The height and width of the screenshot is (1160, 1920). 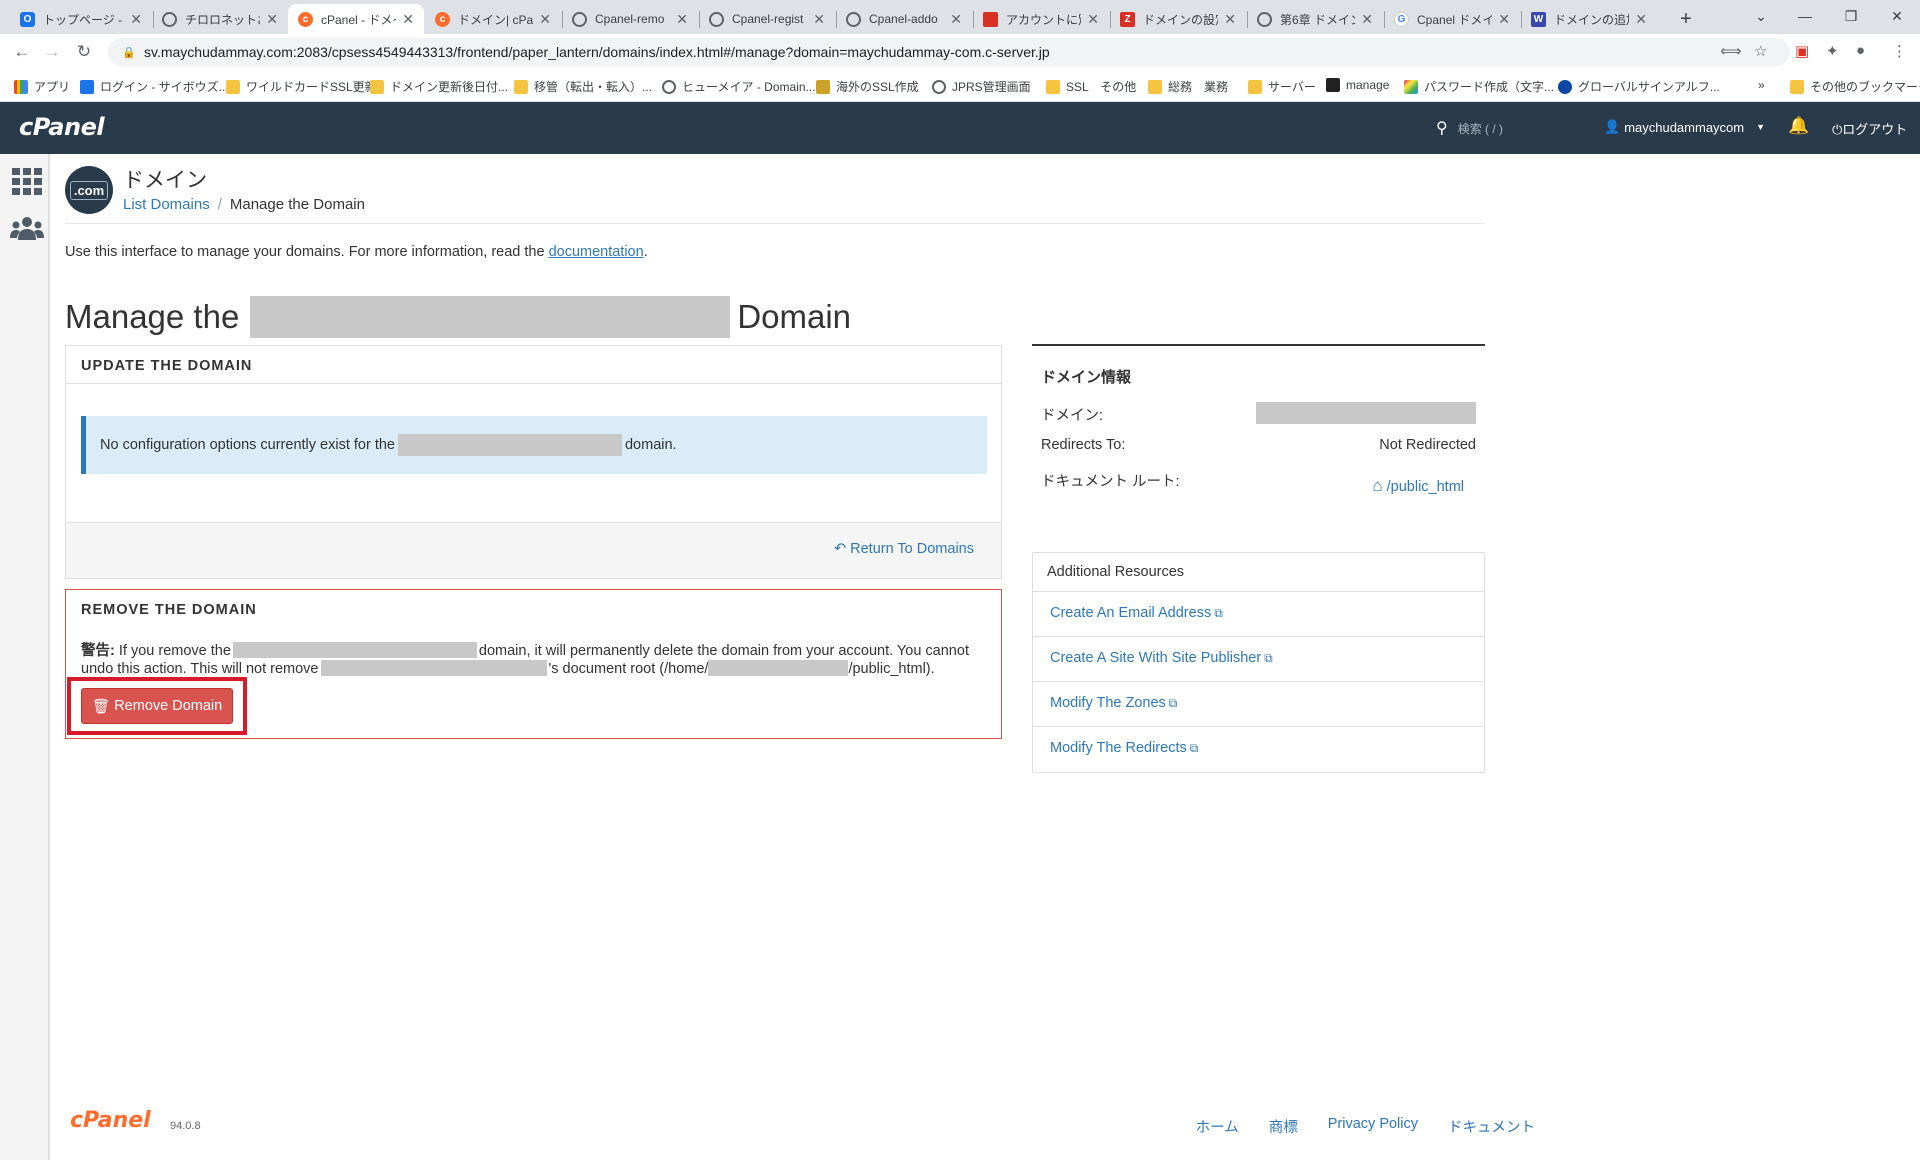 What do you see at coordinates (596, 252) in the screenshot?
I see `documentation-link: documentation` at bounding box center [596, 252].